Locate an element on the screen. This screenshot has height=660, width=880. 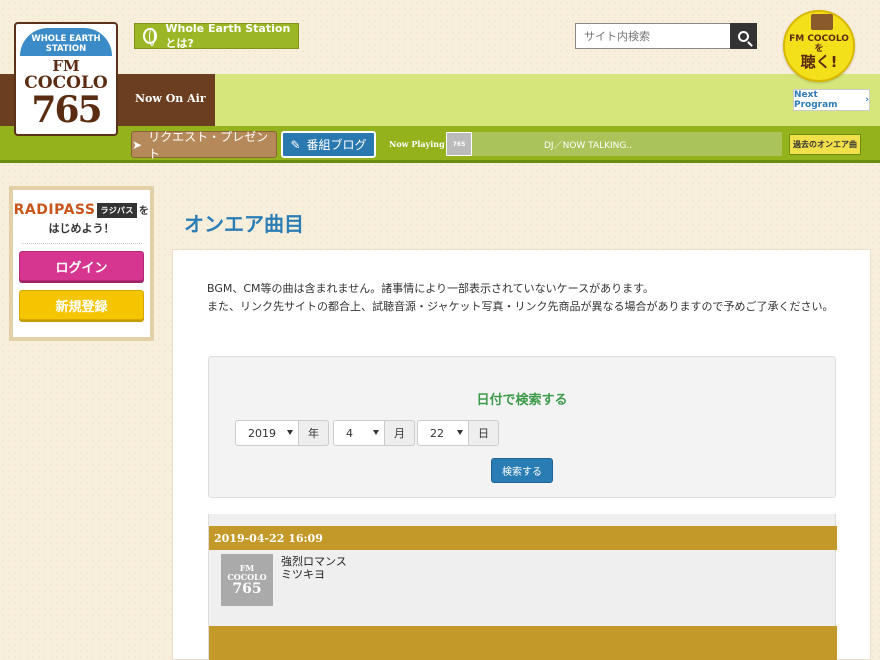
search-input is located at coordinates (652, 36).